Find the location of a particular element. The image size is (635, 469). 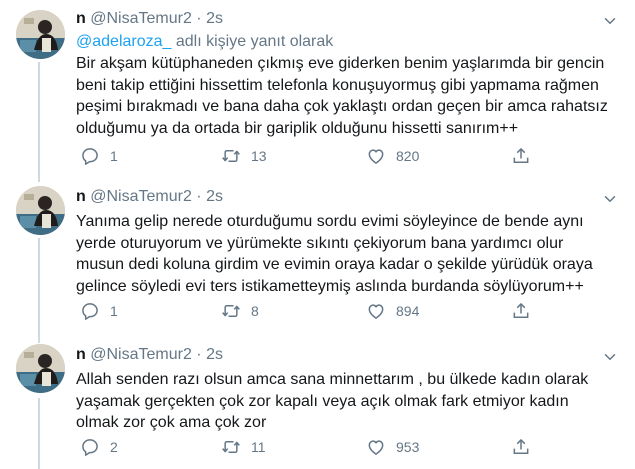

like-count: 820 is located at coordinates (408, 156).